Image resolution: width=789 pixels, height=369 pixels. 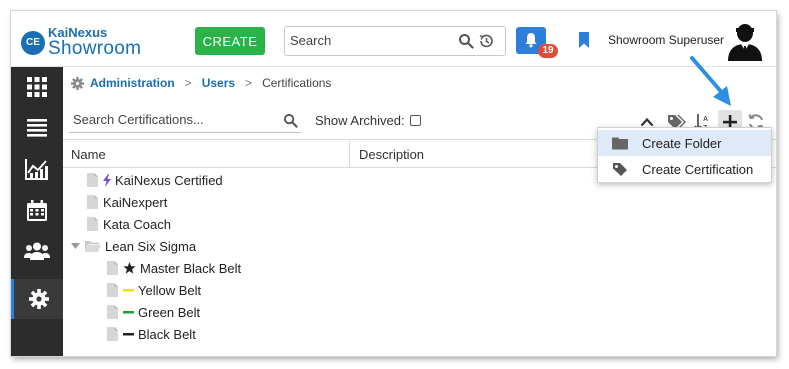 I want to click on sidebar-item-administration, so click(x=37, y=299).